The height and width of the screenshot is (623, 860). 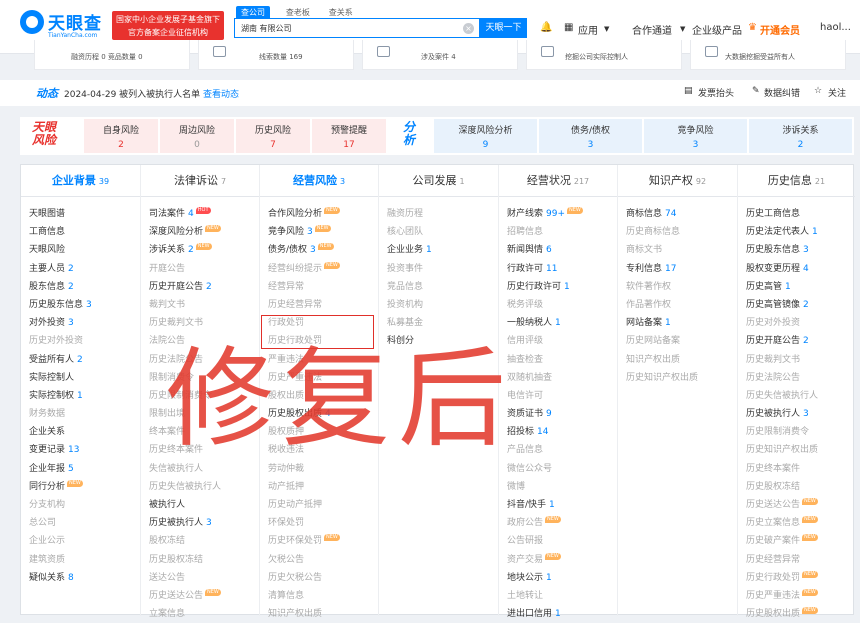 I want to click on category-item: 抽查检查, so click(x=558, y=360).